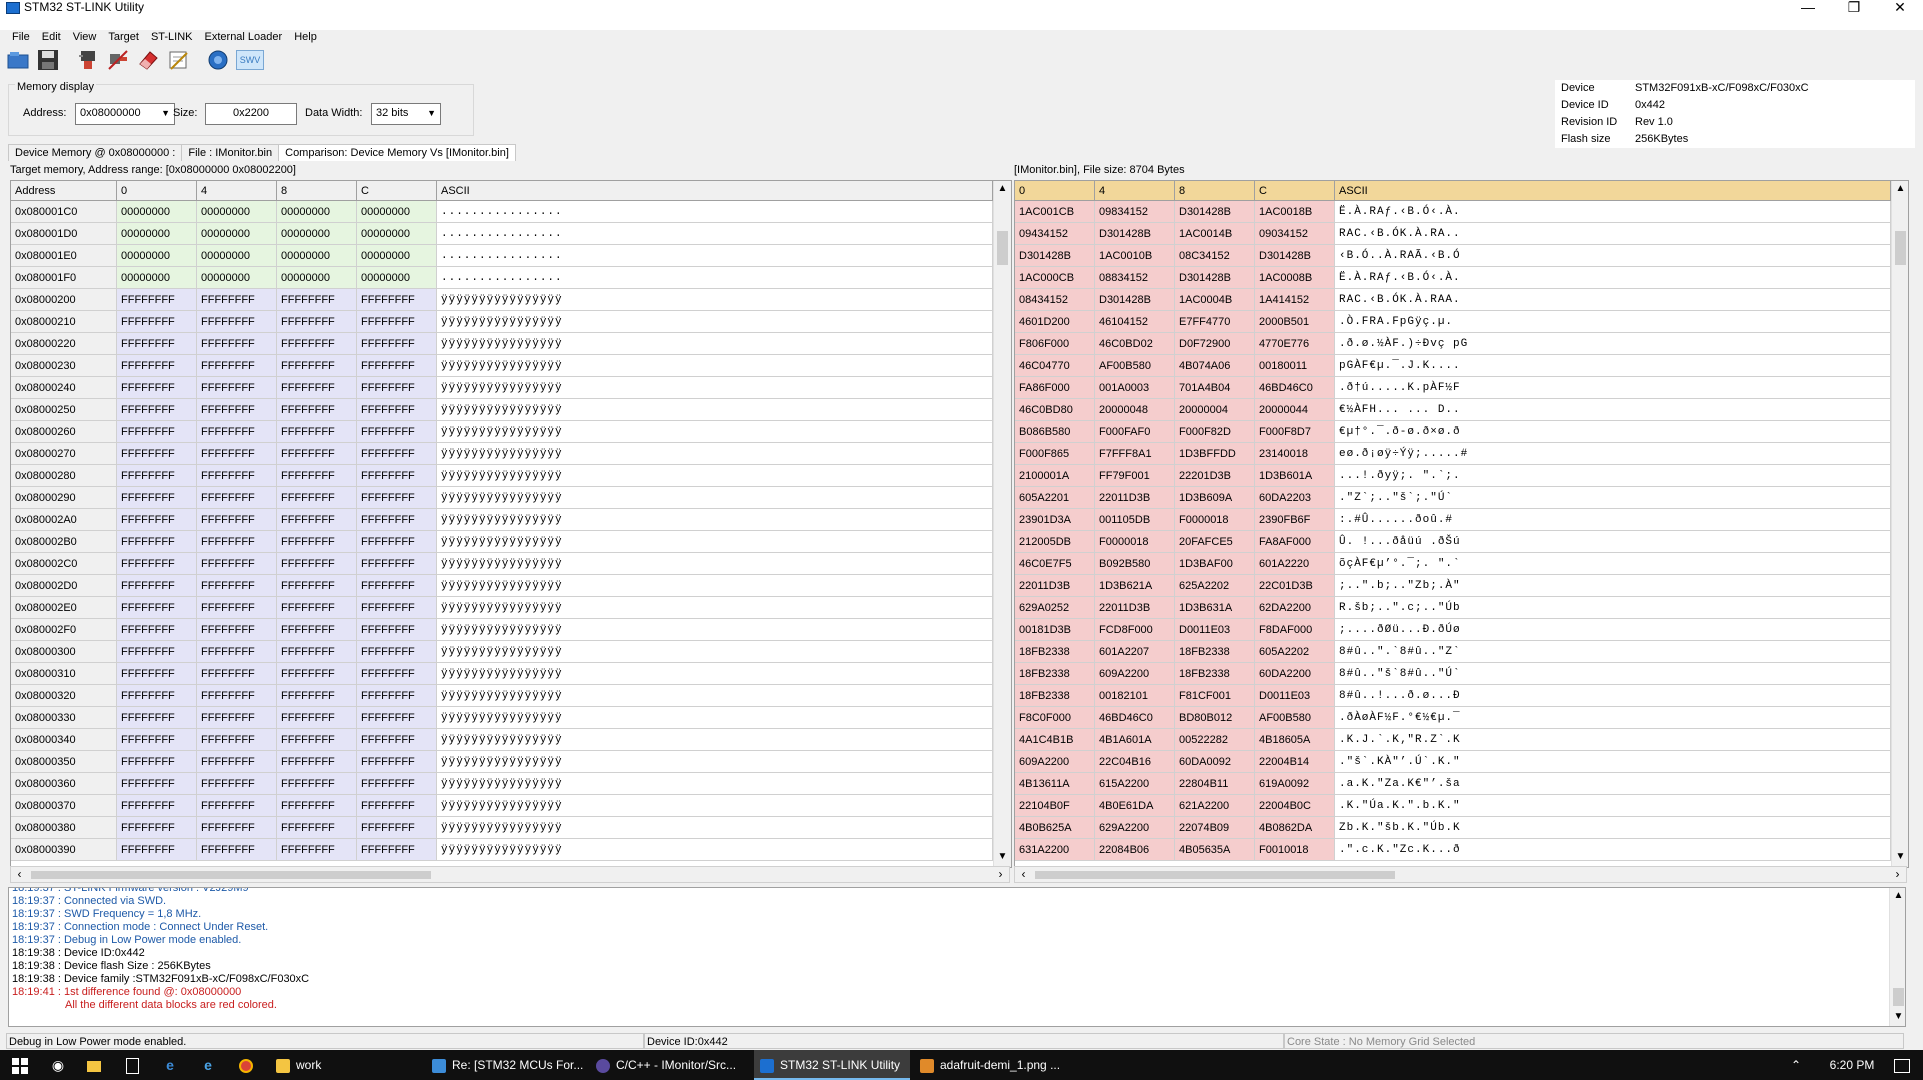 The image size is (1923, 1080). Describe the element at coordinates (1613, 256) in the screenshot. I see `ascii-cell: ‹B.Ó..À.RAÃ.‹B.Ó` at that location.